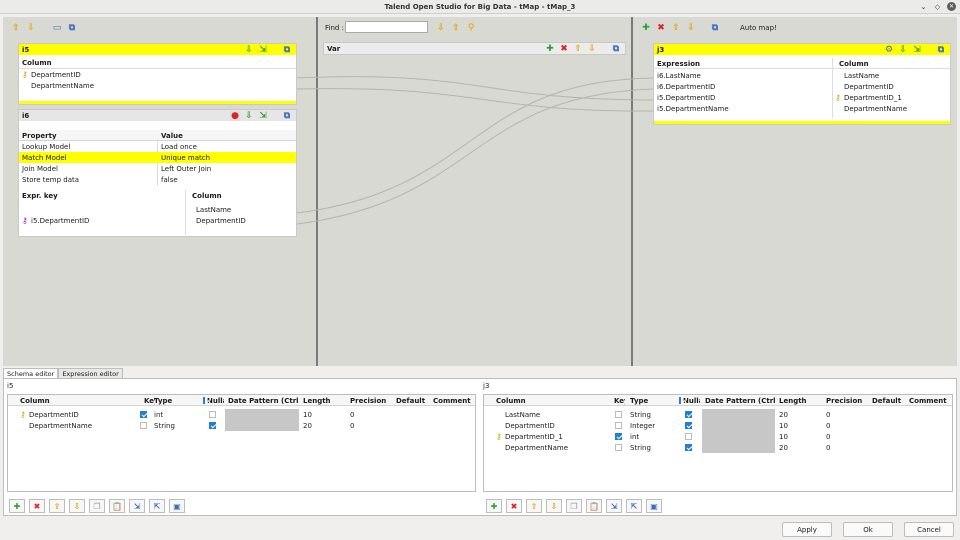  Describe the element at coordinates (802, 108) in the screenshot. I see `table-row: i5.DepartmentName DepartmentName` at that location.